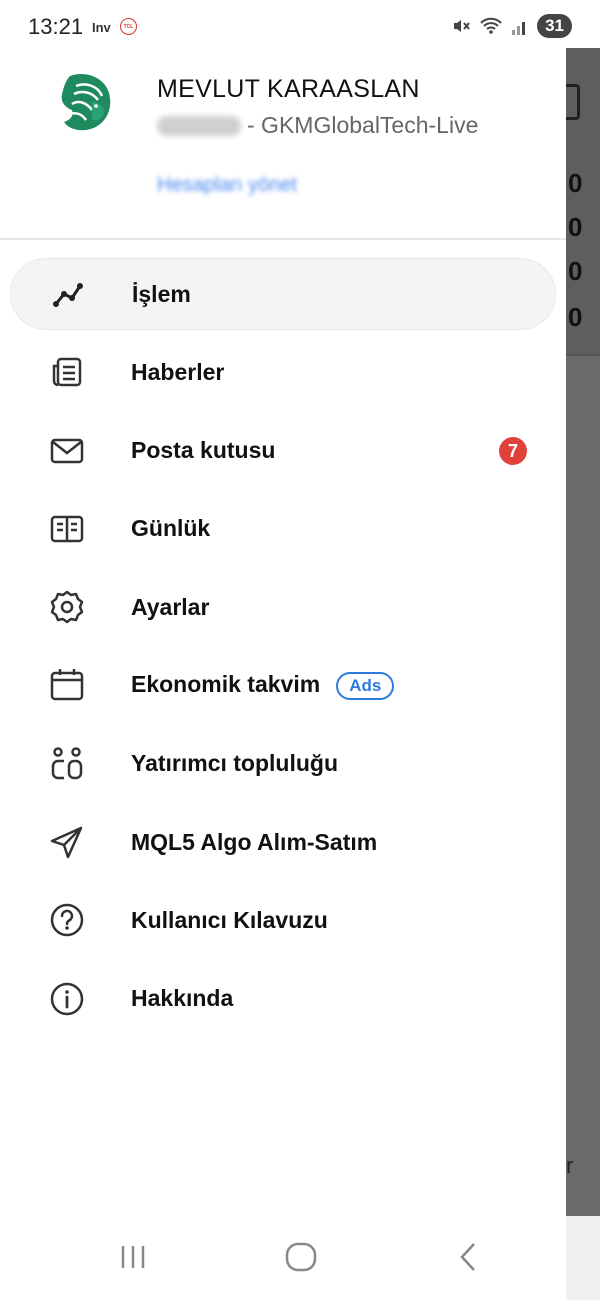 The height and width of the screenshot is (1300, 600). What do you see at coordinates (468, 1257) in the screenshot?
I see `back-icon` at bounding box center [468, 1257].